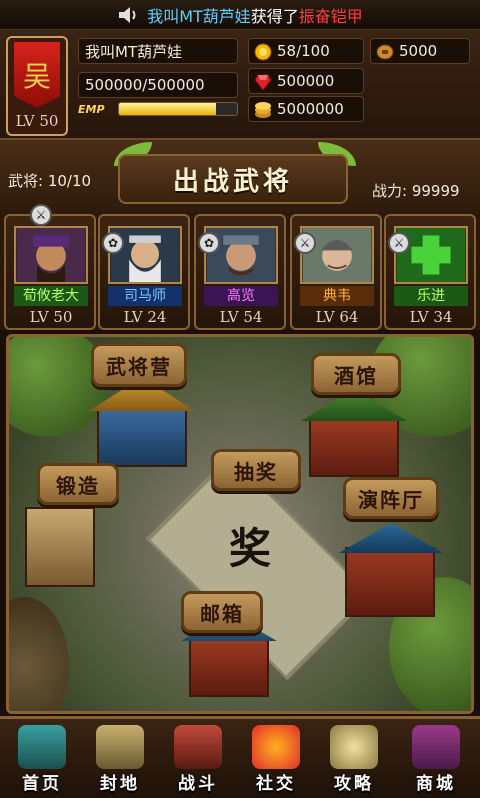 This screenshot has width=480, height=798. Describe the element at coordinates (336, 272) in the screenshot. I see `general-card: ⚔ 典韦 LV 64` at that location.